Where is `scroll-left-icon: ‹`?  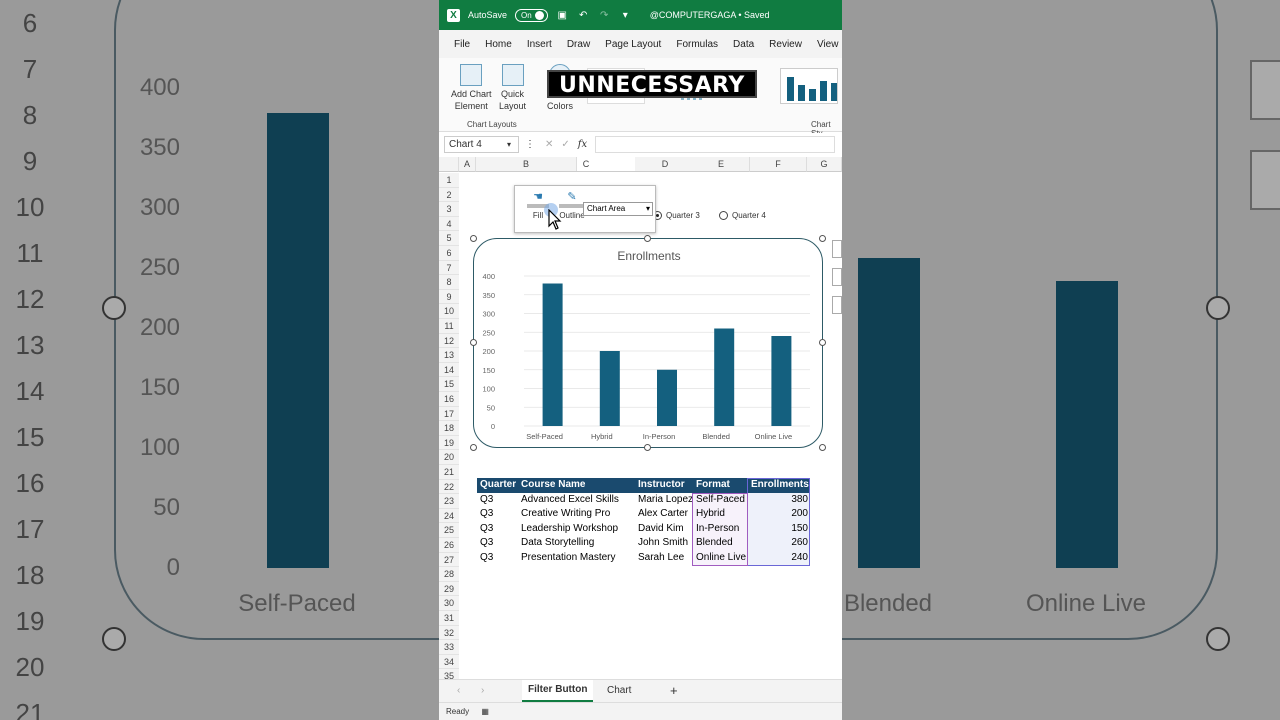 scroll-left-icon: ‹ is located at coordinates (458, 690).